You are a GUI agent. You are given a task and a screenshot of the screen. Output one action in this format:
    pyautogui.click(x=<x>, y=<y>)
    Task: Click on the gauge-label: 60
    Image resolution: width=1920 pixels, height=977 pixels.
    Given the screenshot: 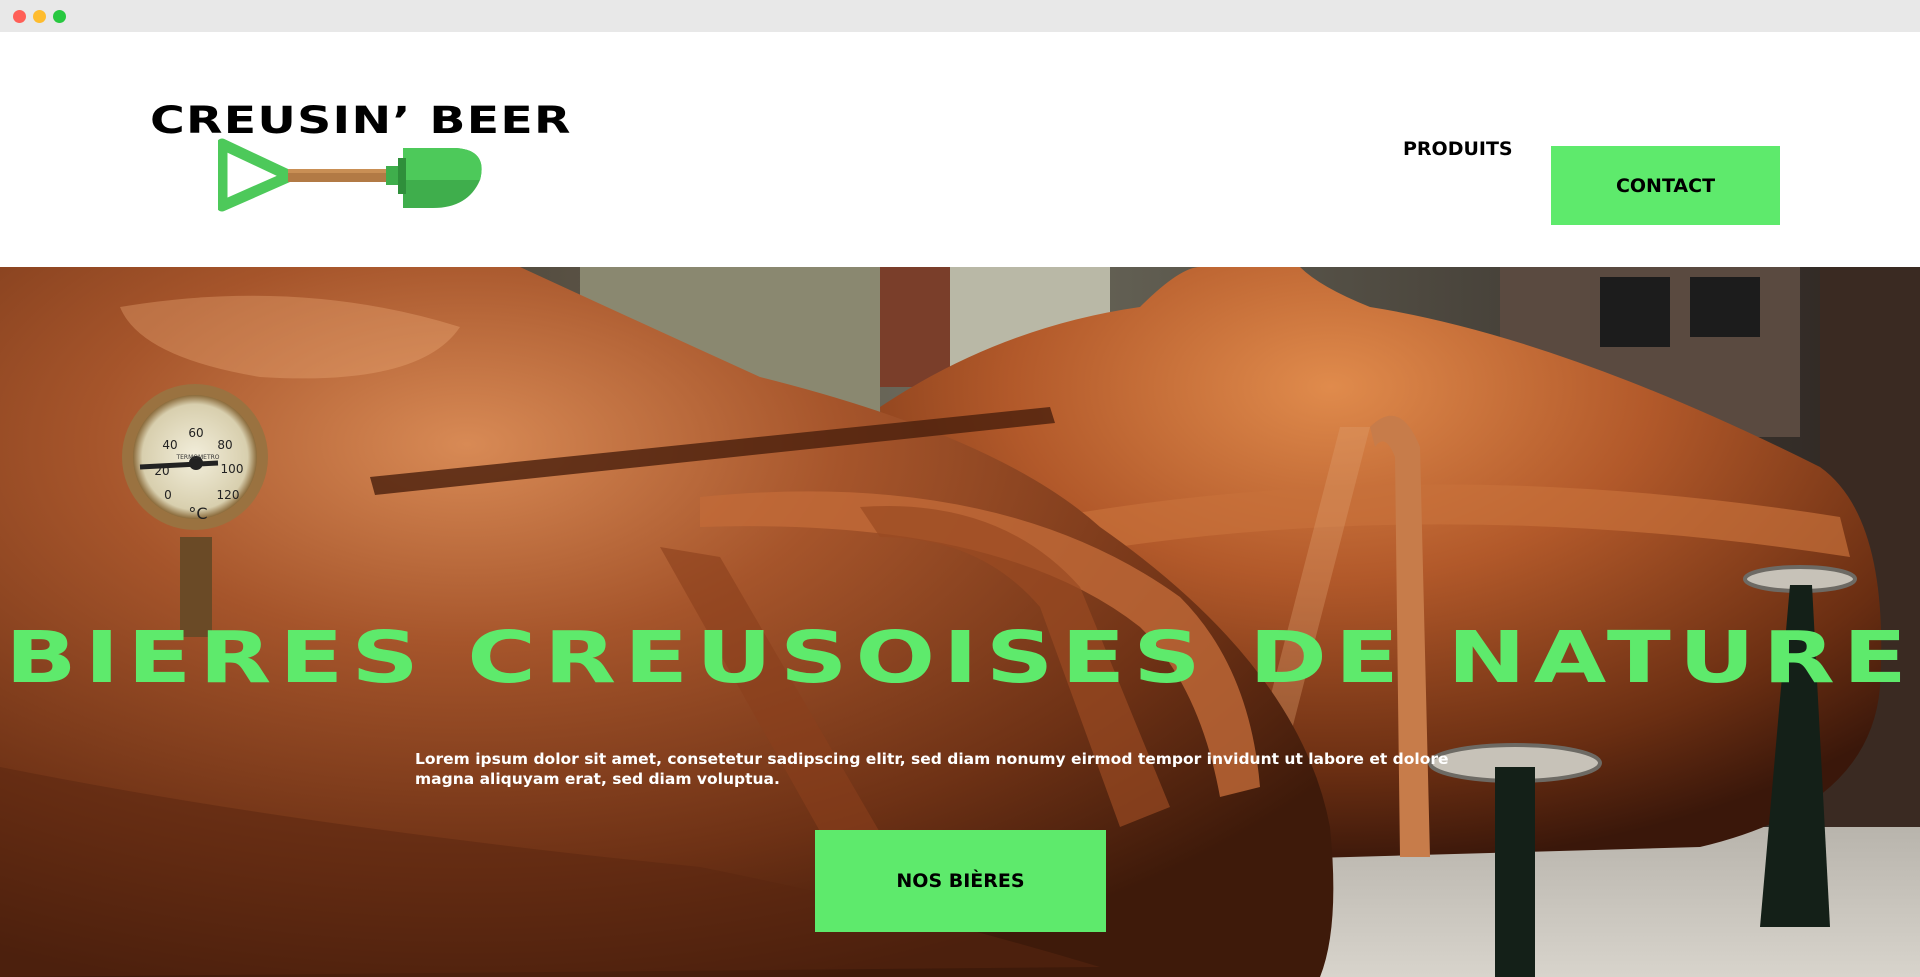 What is the action you would take?
    pyautogui.click(x=195, y=433)
    